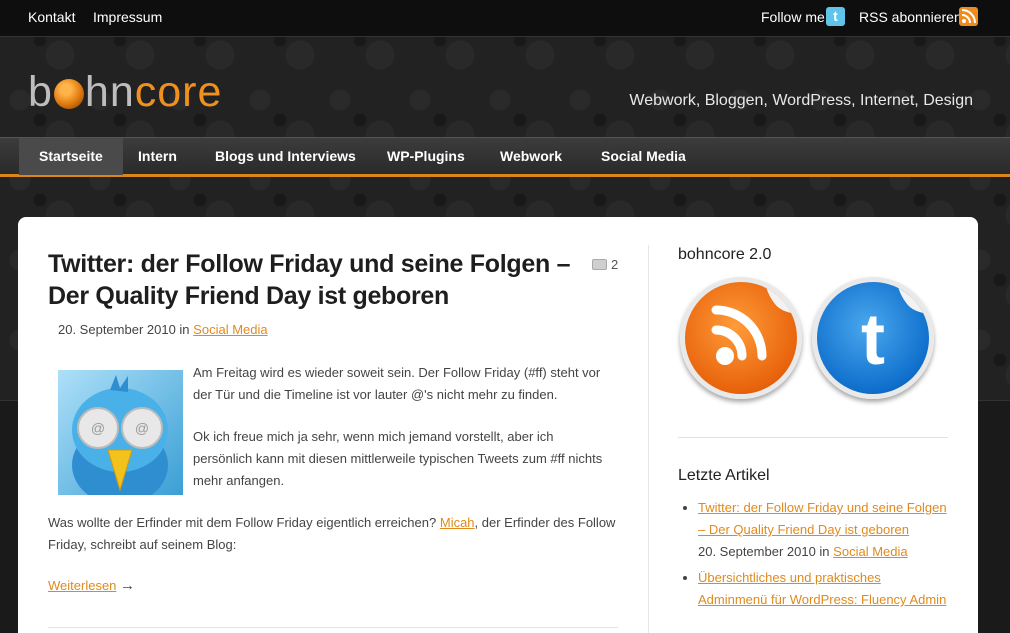  I want to click on latest-article-category-link: Social Media, so click(870, 551).